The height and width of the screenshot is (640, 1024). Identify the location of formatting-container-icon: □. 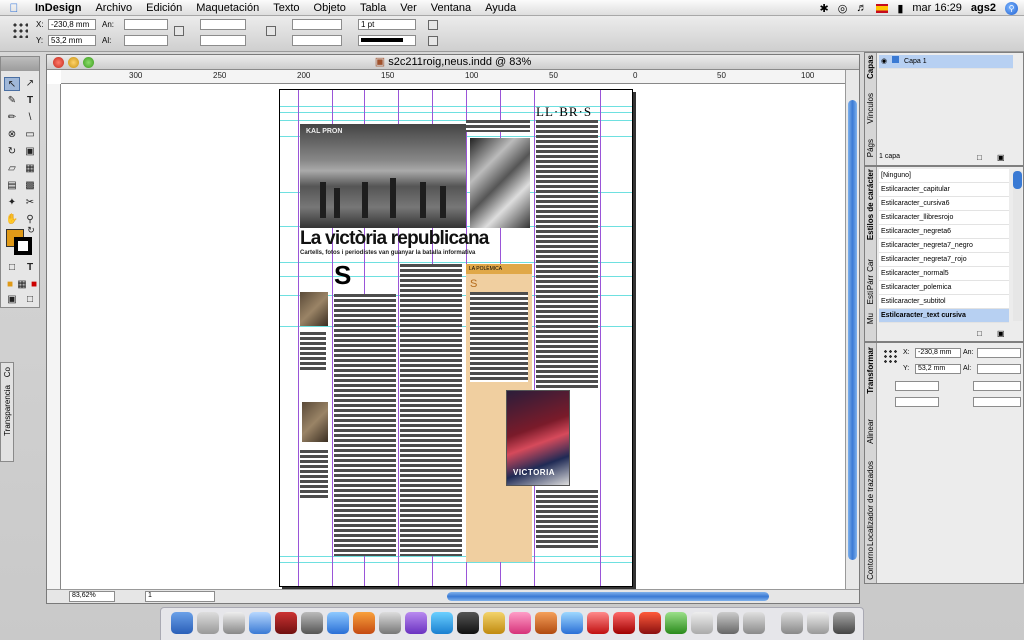
(12, 268).